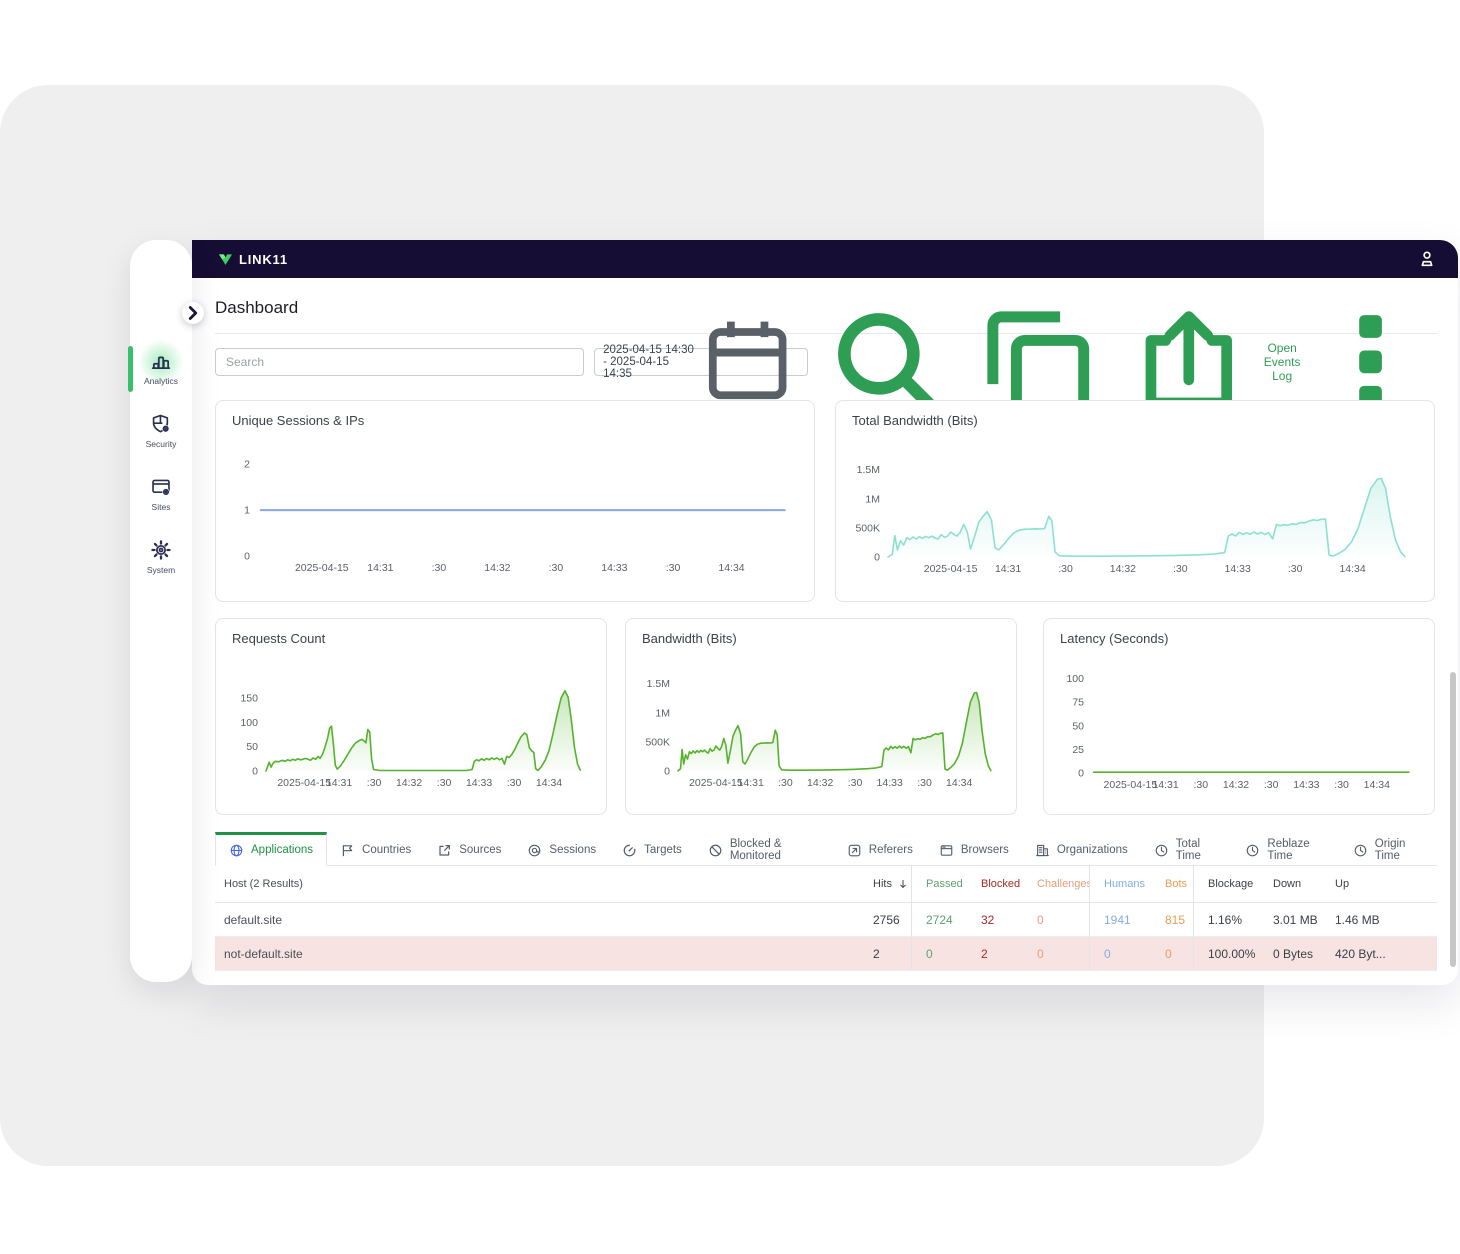 This screenshot has width=1460, height=1254. I want to click on organization-icon, so click(1042, 850).